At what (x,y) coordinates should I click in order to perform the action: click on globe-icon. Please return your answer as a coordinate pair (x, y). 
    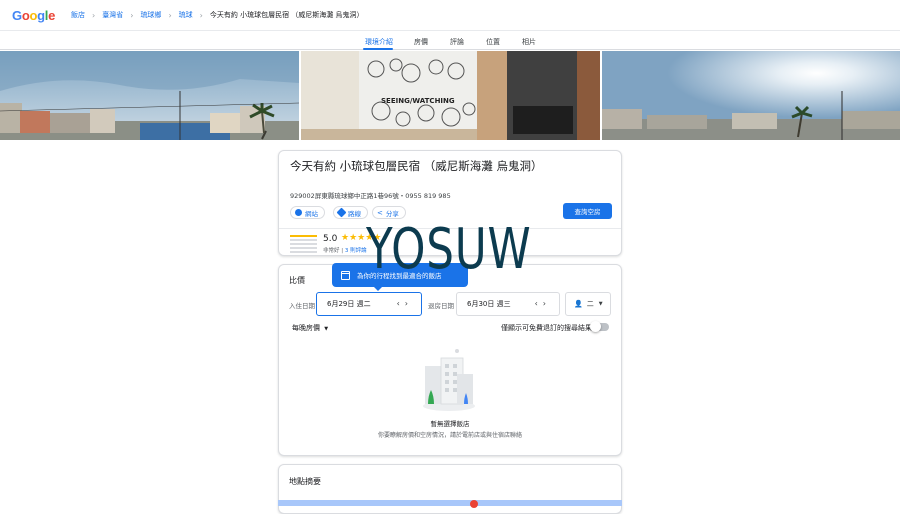
    Looking at the image, I should click on (298, 212).